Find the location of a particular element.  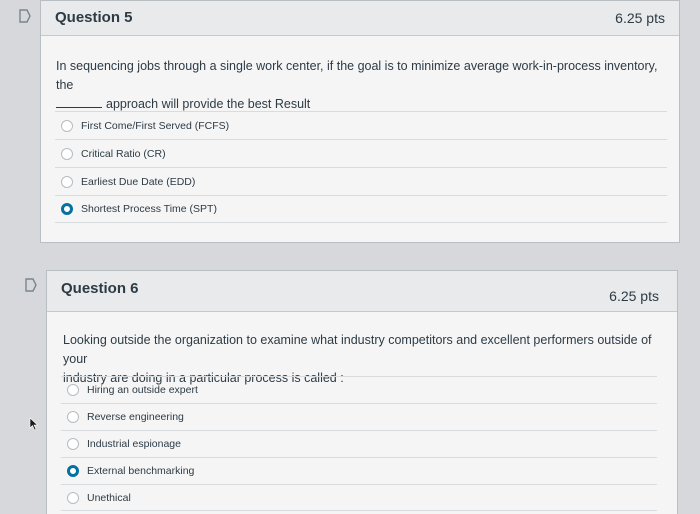

question-5-points: 6.25 pts is located at coordinates (640, 18).